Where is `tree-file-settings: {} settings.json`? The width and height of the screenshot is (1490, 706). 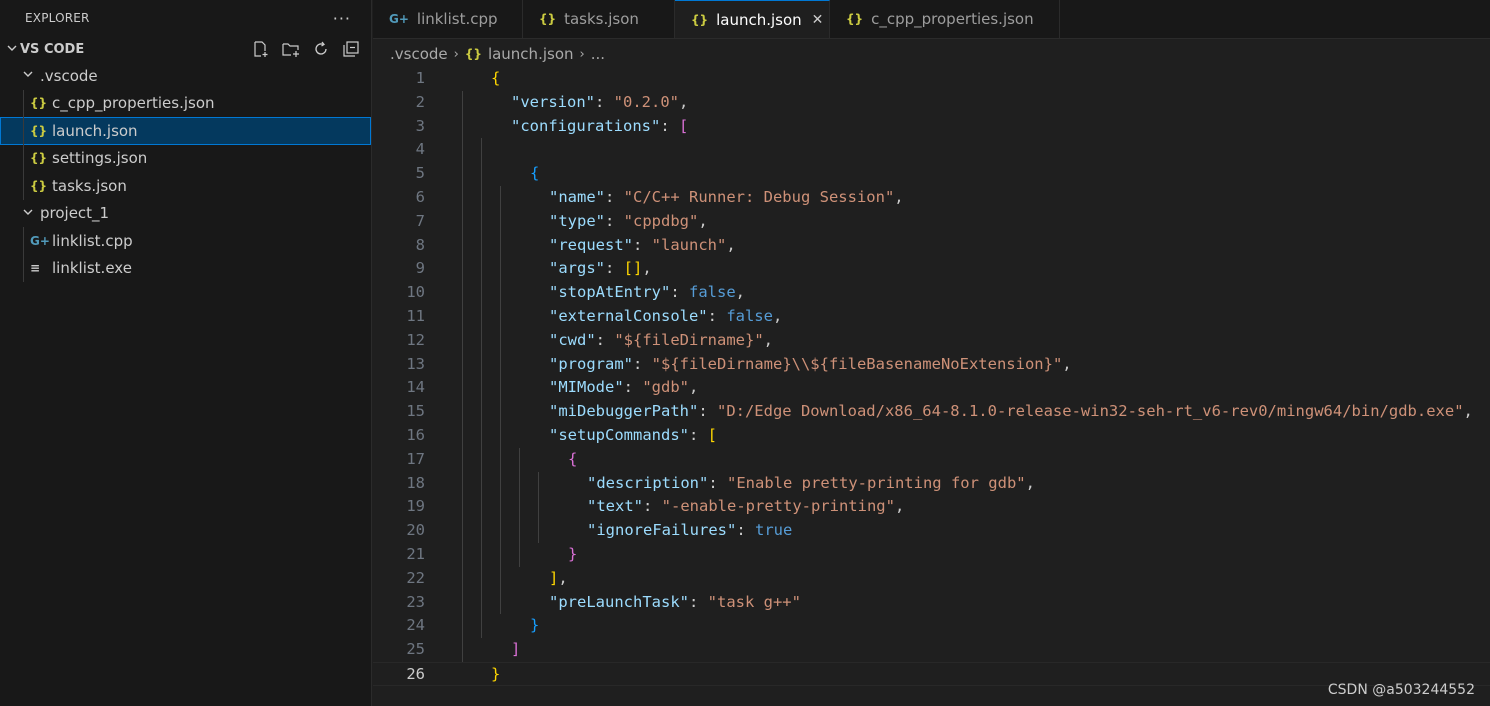 tree-file-settings: {} settings.json is located at coordinates (185, 158).